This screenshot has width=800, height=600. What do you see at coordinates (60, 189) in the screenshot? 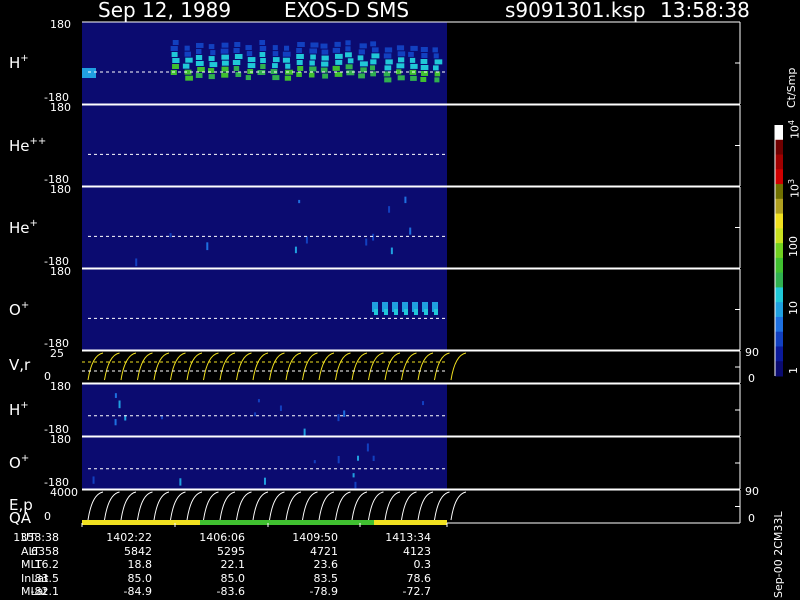
I see `panel-he-plus-ytop: 180` at bounding box center [60, 189].